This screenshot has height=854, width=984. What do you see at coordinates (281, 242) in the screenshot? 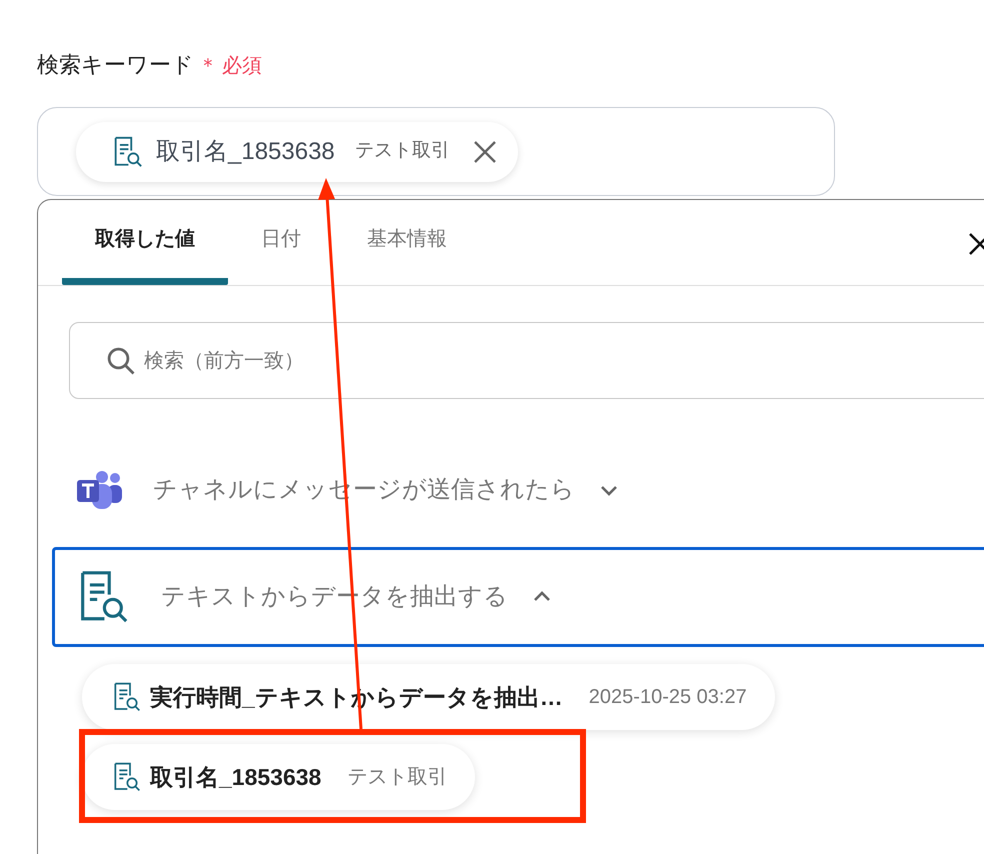
I see `tab: 日付` at bounding box center [281, 242].